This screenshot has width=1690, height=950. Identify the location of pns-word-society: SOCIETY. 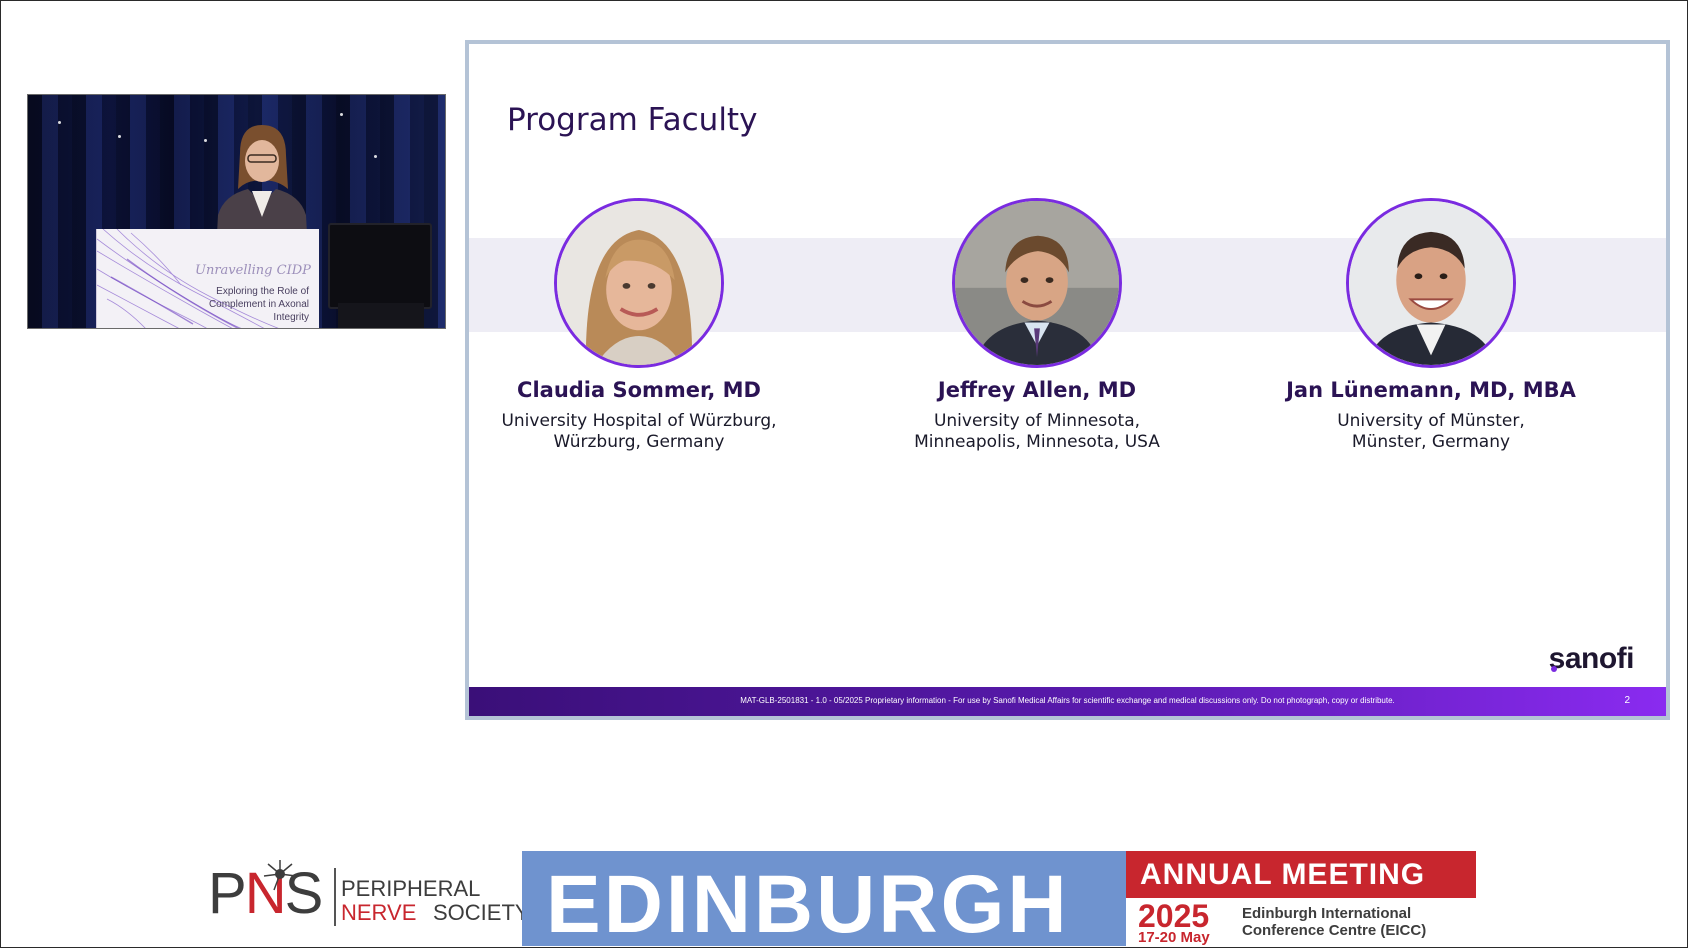
(481, 912).